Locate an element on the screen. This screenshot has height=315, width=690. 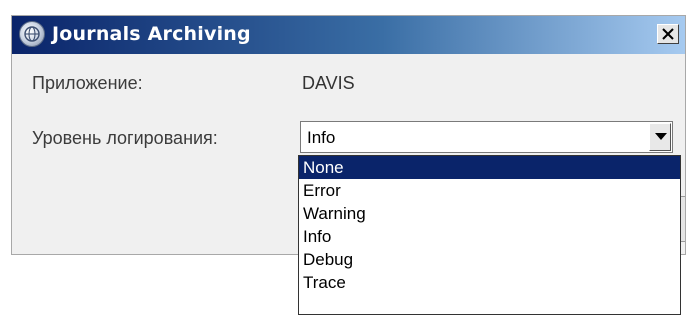
title-bar: Journals Archiving is located at coordinates (348, 35).